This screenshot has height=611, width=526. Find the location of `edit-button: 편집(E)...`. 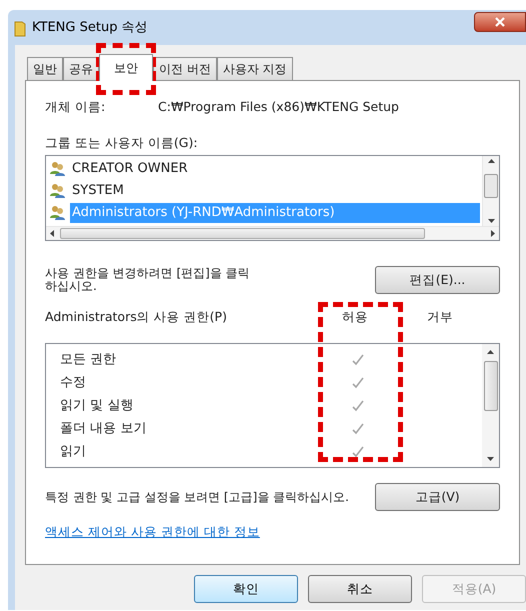

edit-button: 편집(E)... is located at coordinates (437, 280).